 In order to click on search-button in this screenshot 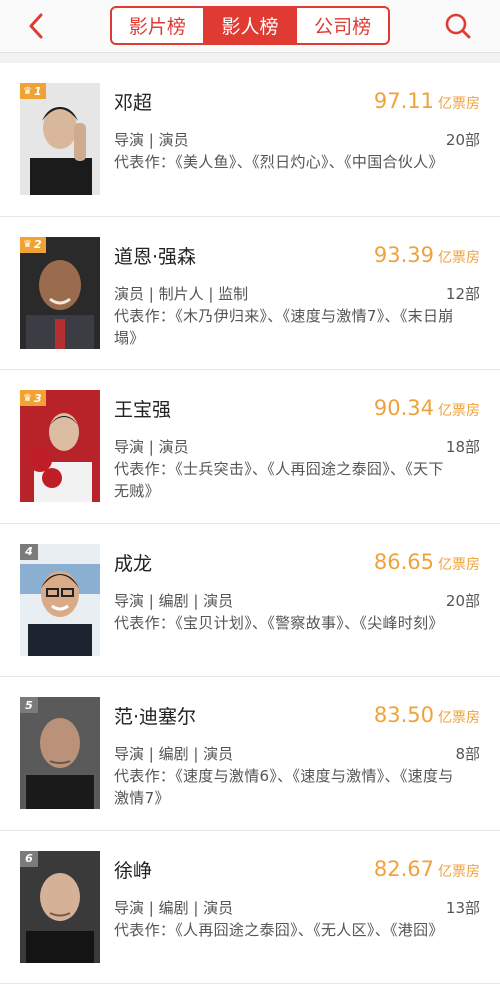, I will do `click(458, 26)`.